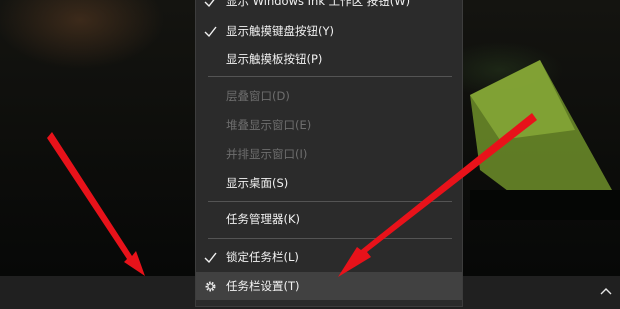 The height and width of the screenshot is (309, 620). What do you see at coordinates (329, 125) in the screenshot?
I see `menu-item-stack-windows: 堆叠显示窗口(E)` at bounding box center [329, 125].